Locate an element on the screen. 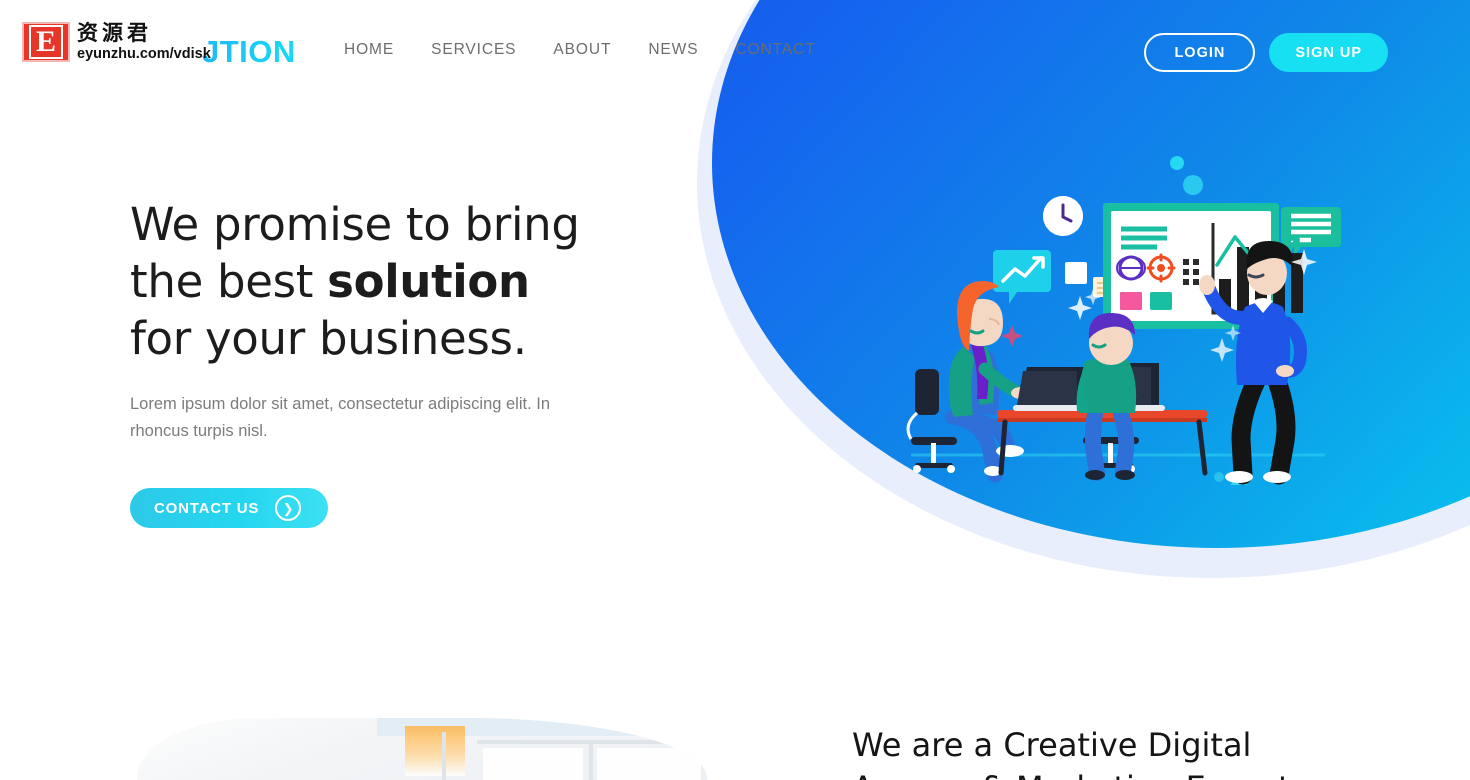  watermark-url: eyunzhu.com/vdisk is located at coordinates (144, 54).